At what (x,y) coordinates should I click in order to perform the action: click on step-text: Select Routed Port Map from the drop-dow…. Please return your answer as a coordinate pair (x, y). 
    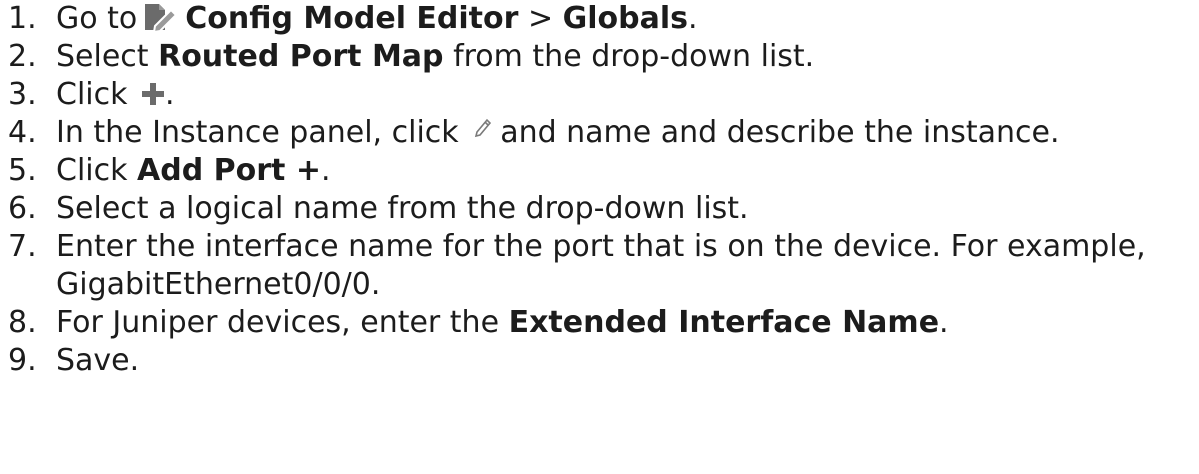
    Looking at the image, I should click on (622, 57).